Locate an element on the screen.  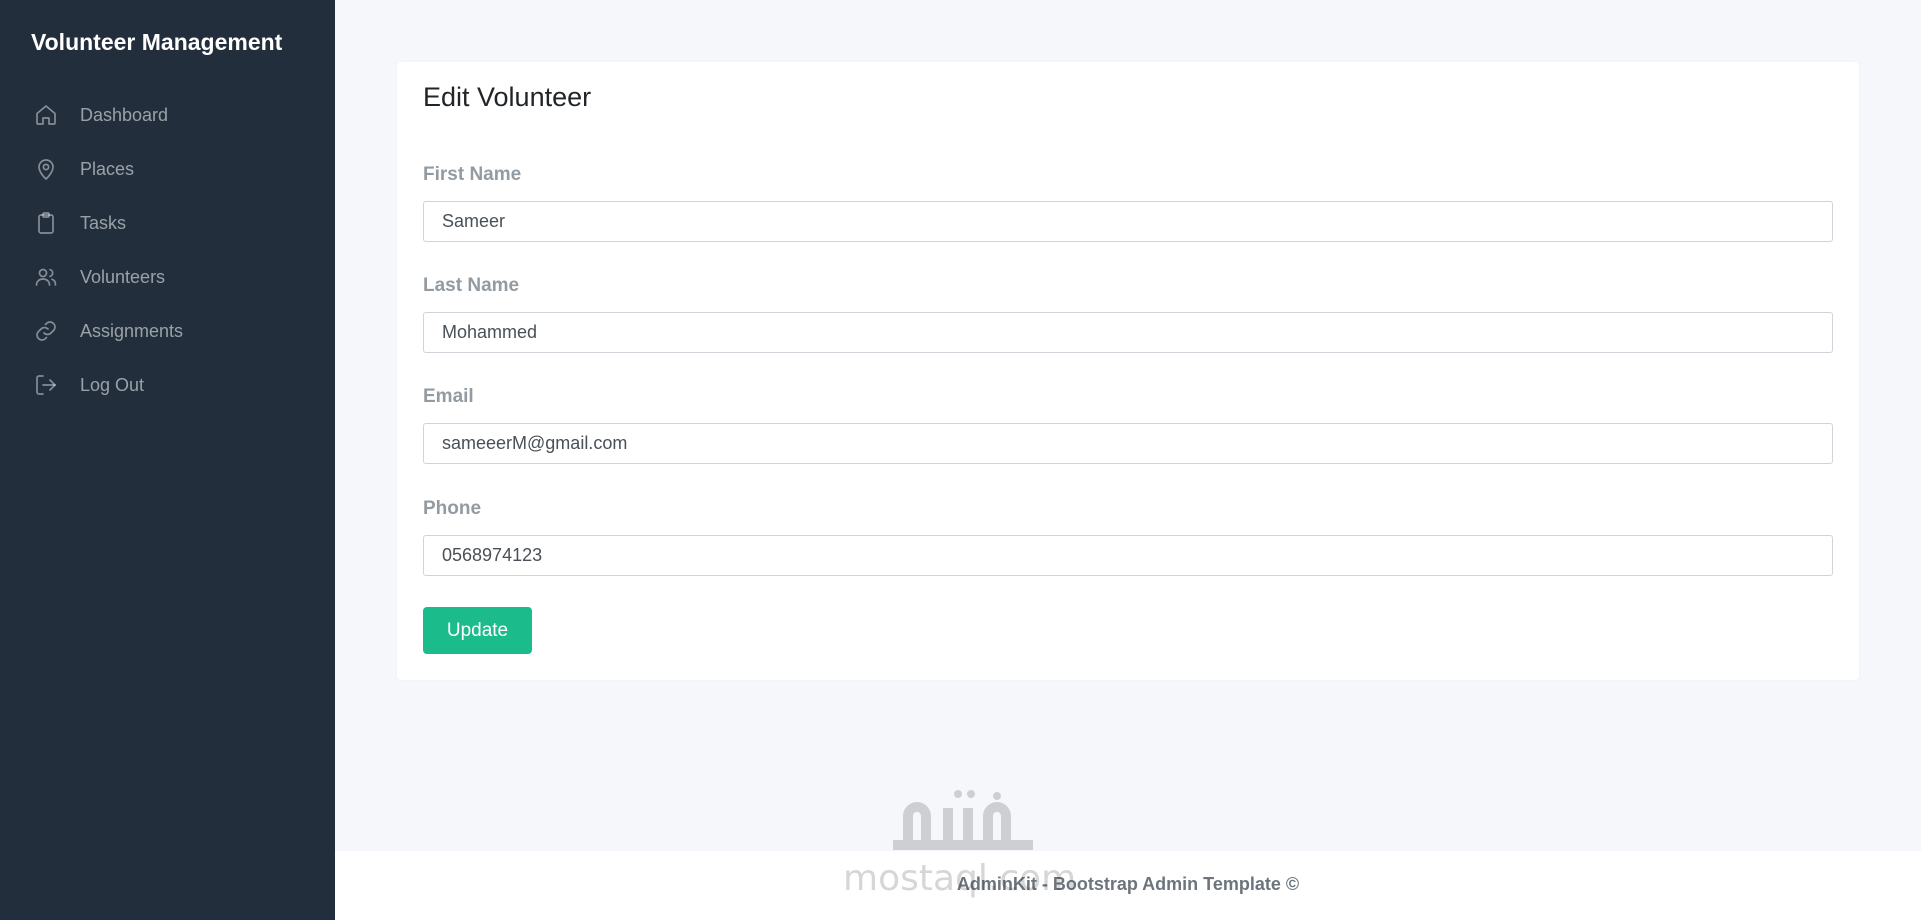
sidebar-item-label: Assignments is located at coordinates (132, 330).